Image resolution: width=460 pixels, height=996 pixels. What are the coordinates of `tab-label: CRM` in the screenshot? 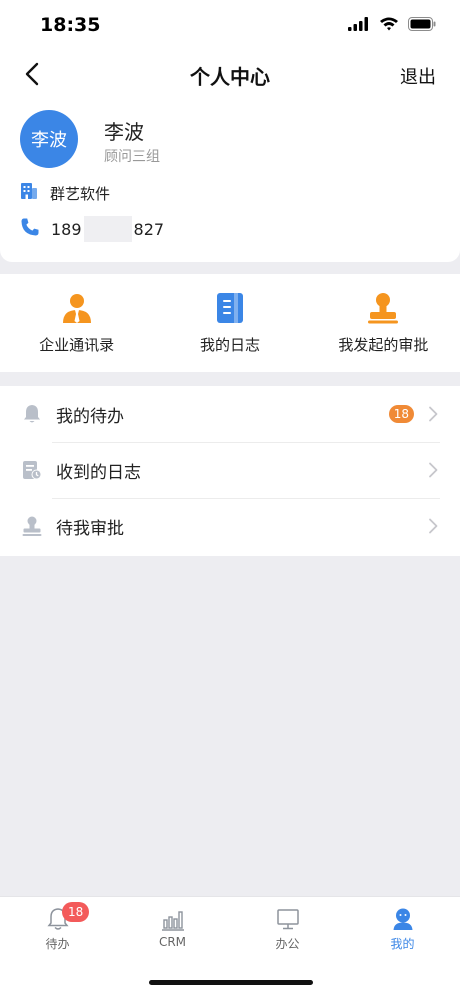 It's located at (172, 942).